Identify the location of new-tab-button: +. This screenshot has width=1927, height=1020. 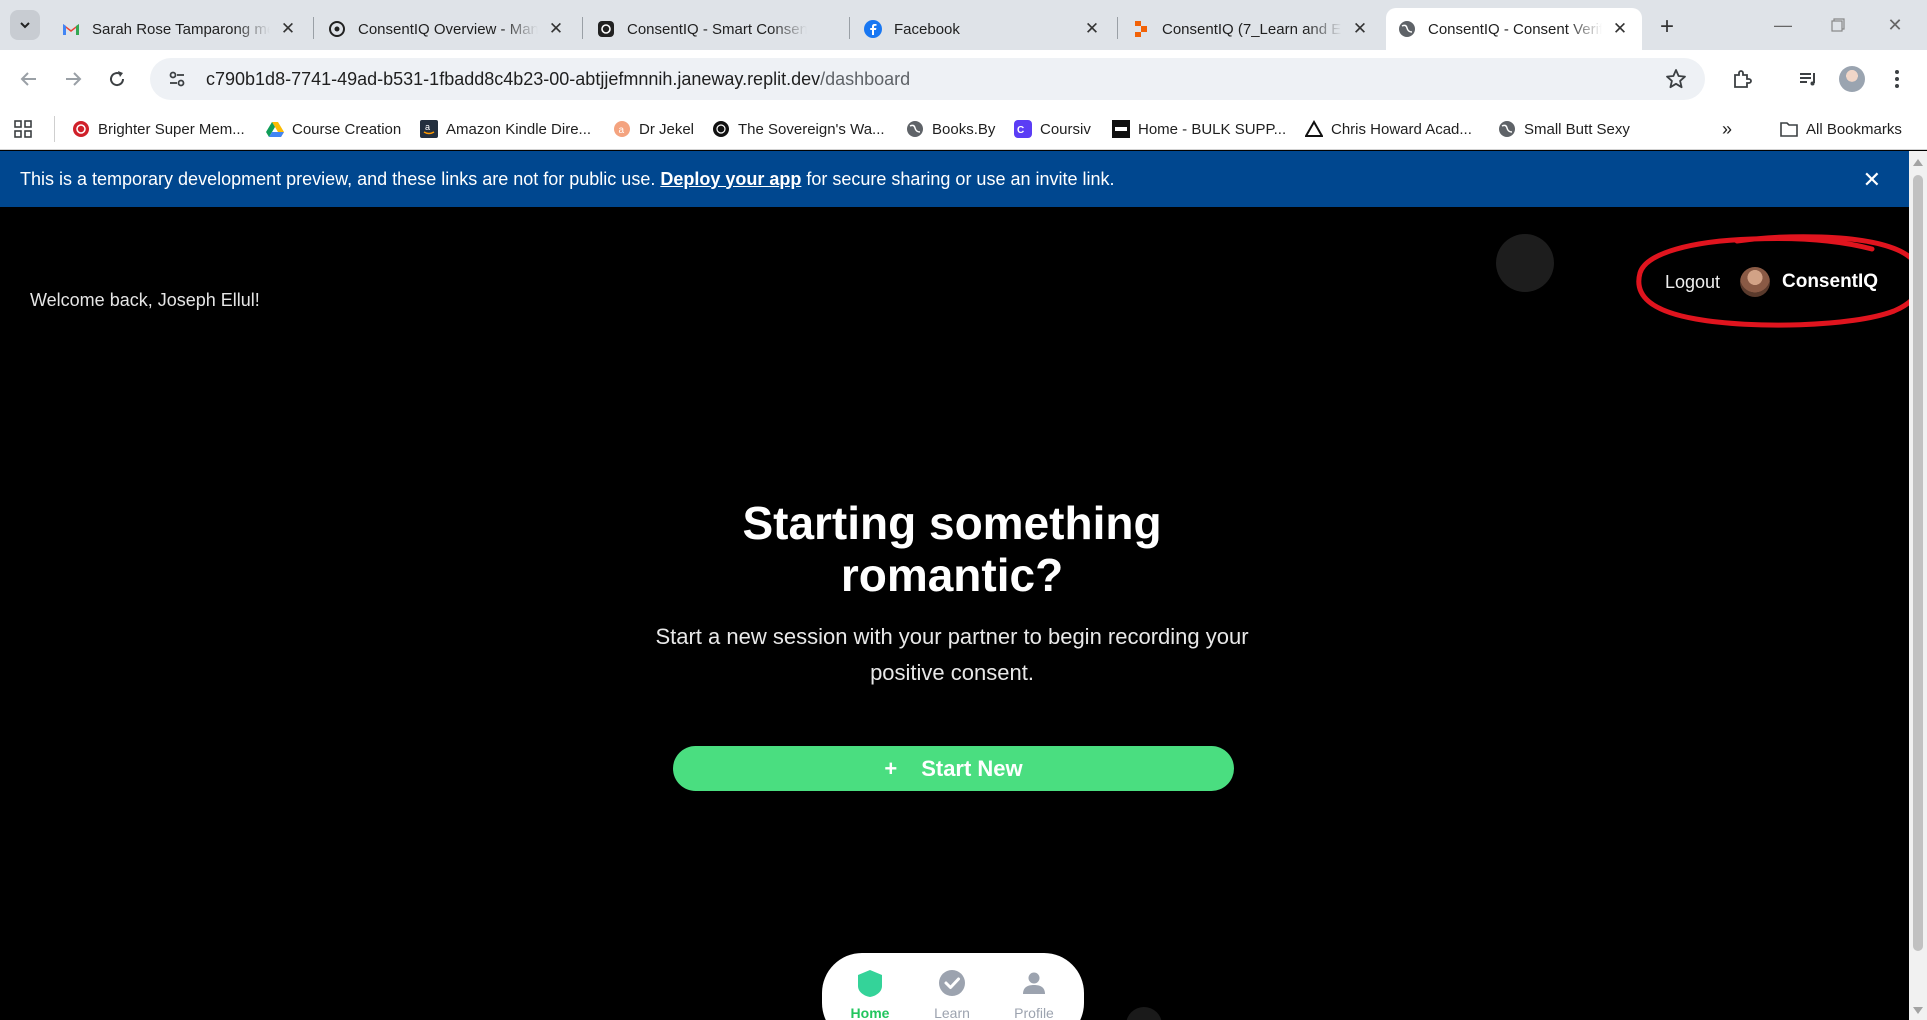
(1667, 27).